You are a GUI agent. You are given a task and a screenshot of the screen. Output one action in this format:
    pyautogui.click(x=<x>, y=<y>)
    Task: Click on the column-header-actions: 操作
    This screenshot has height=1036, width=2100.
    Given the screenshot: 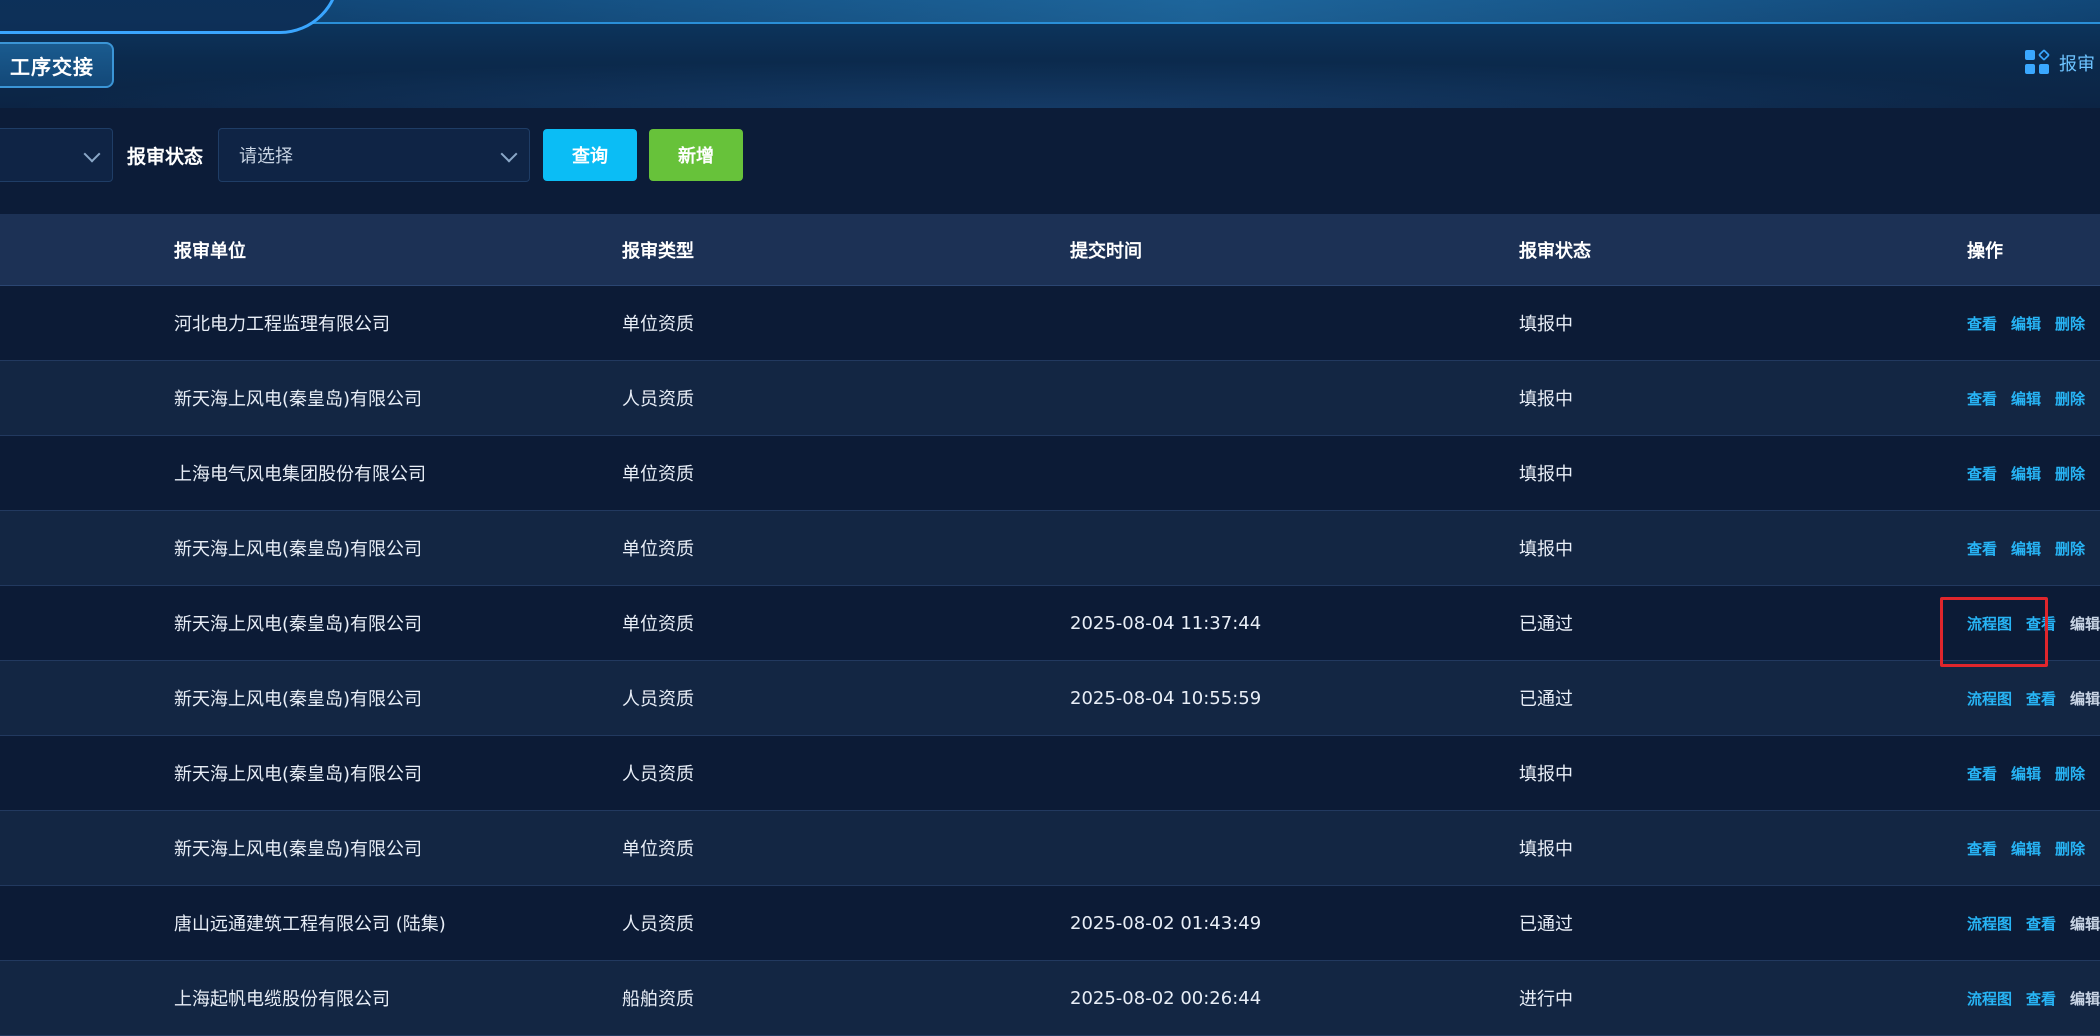 What is the action you would take?
    pyautogui.click(x=1985, y=251)
    